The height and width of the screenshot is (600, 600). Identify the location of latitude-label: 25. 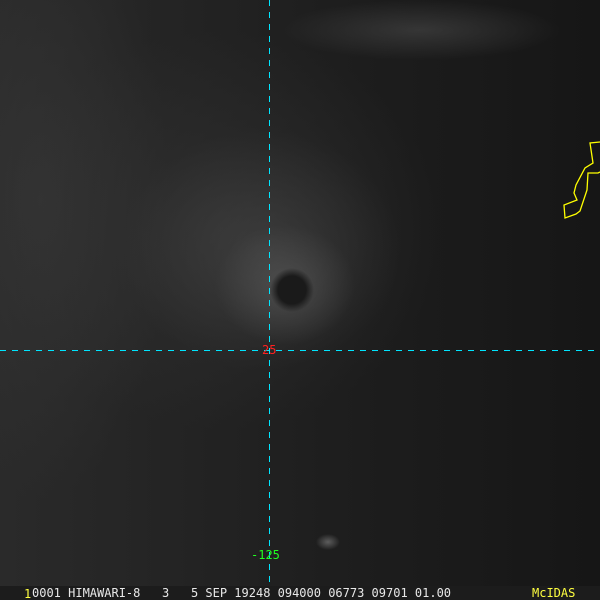
(269, 350).